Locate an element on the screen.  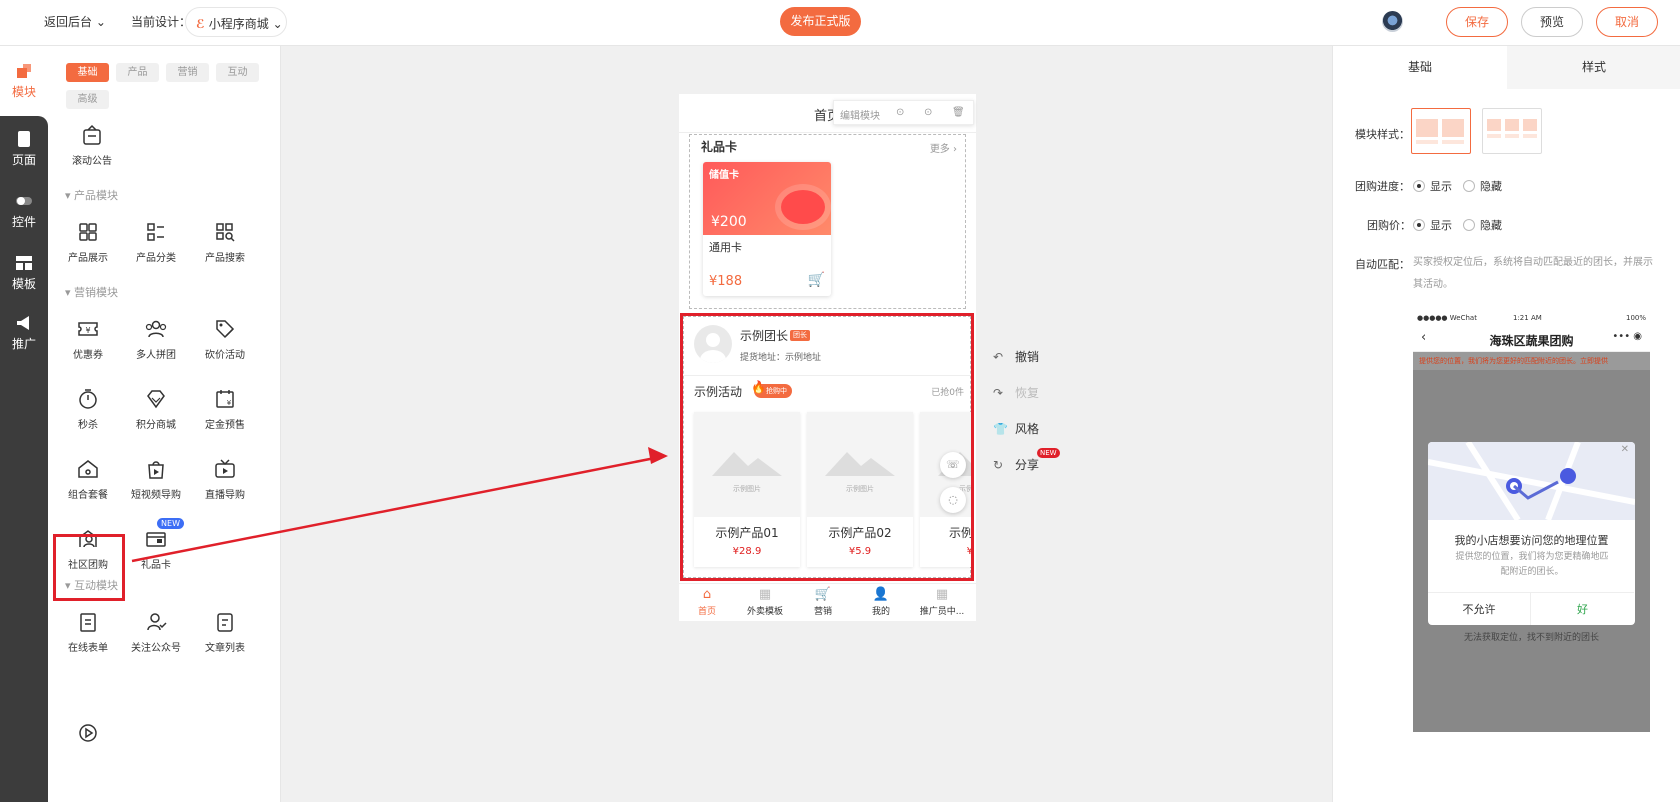
close-icon: ✕ is located at coordinates (1624, 449).